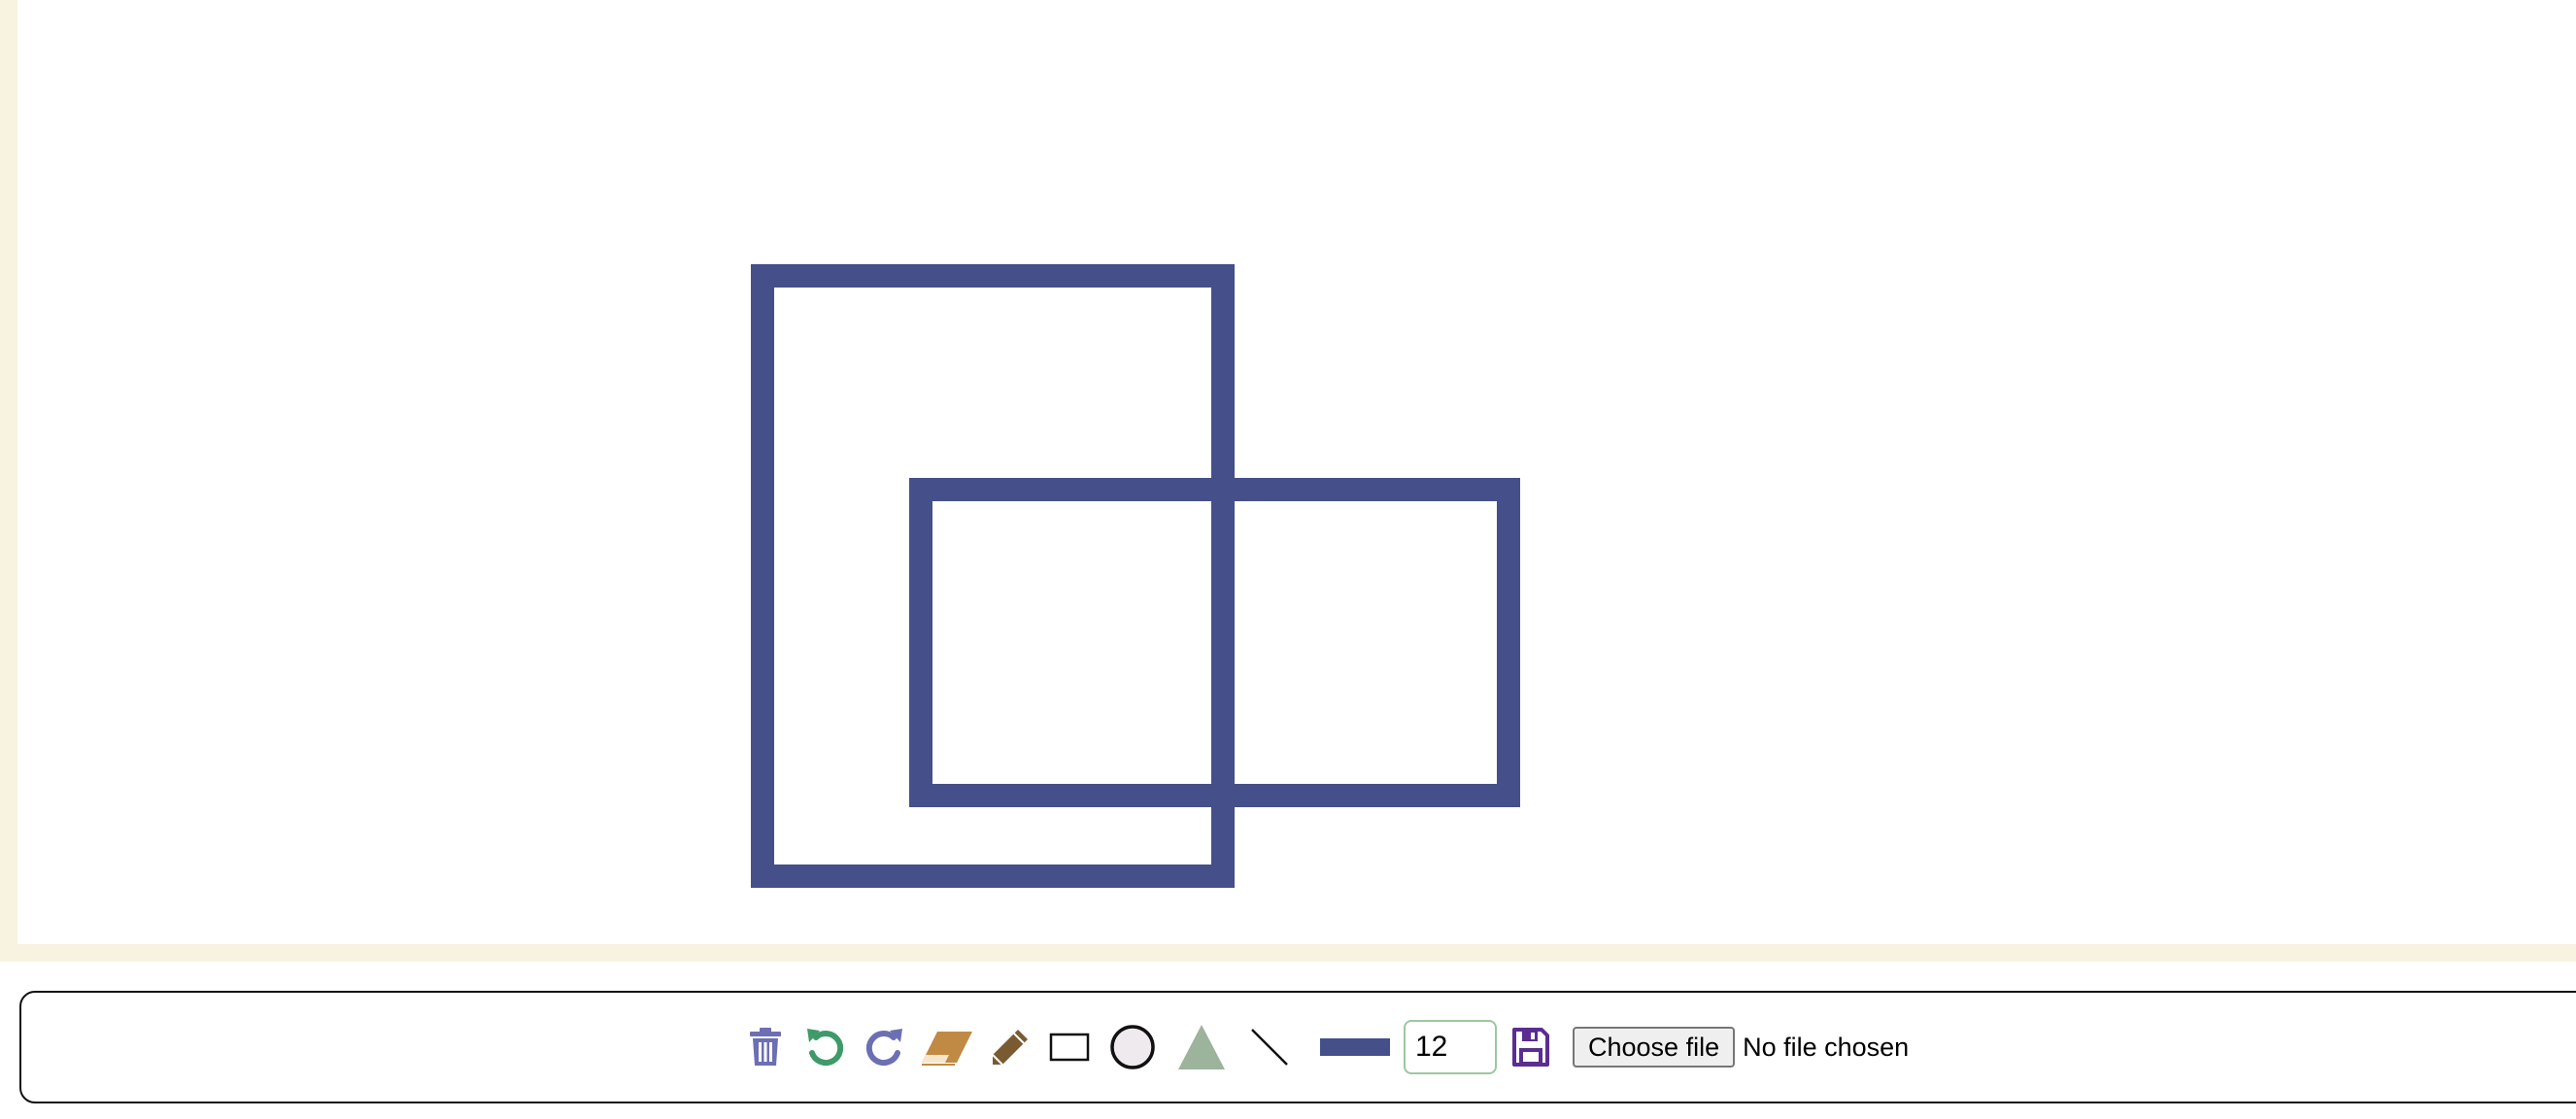  I want to click on circle-tool-icon, so click(1132, 1047).